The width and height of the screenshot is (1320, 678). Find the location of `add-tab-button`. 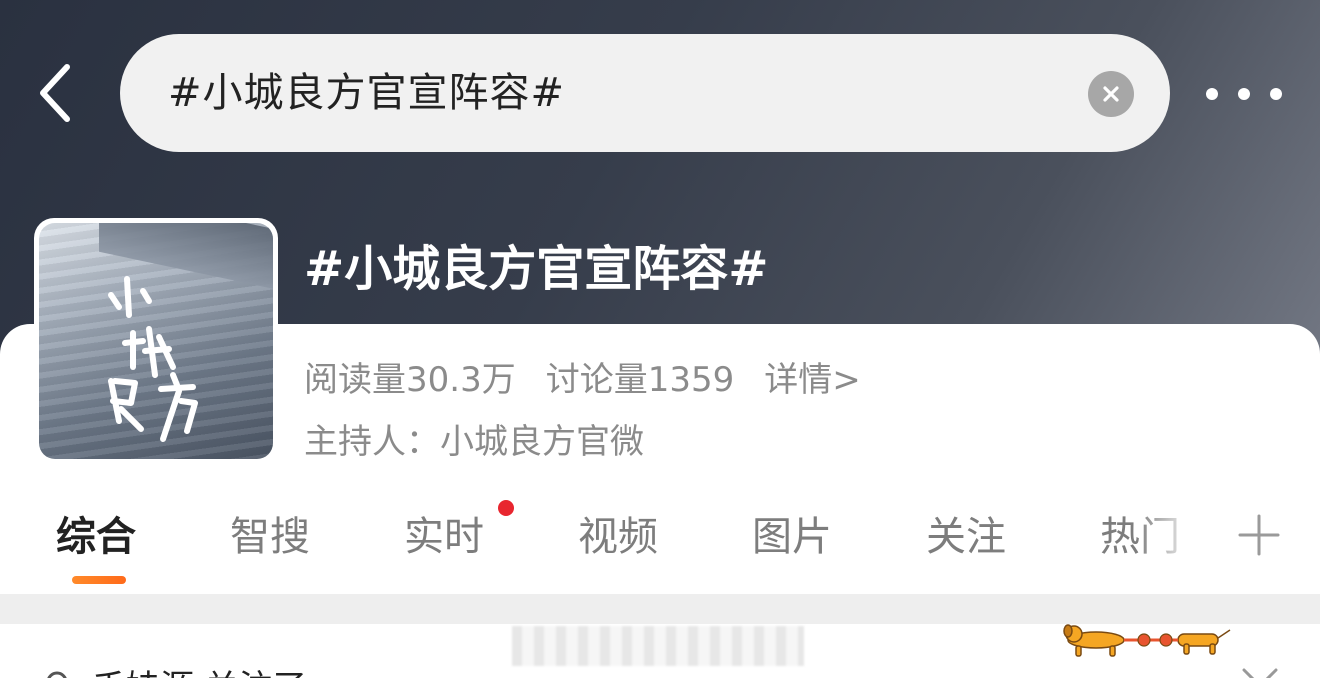

add-tab-button is located at coordinates (1259, 535).